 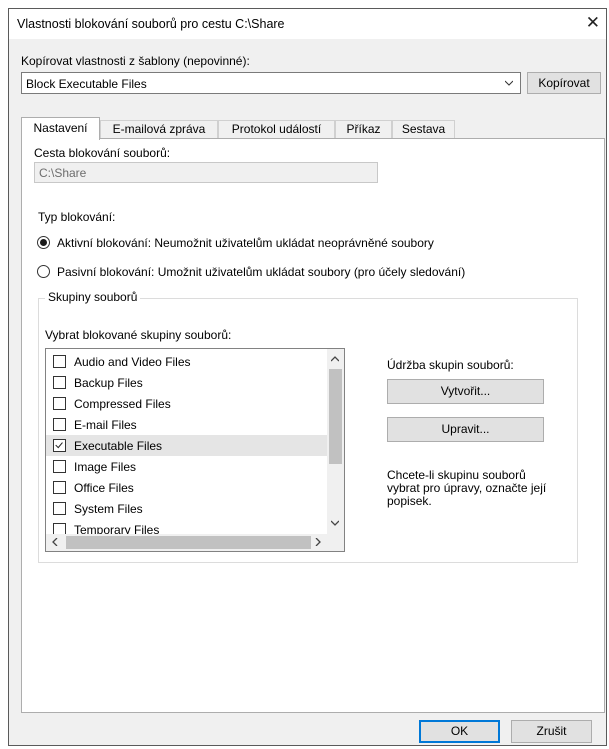 I want to click on list-horizontal-scrollbar, so click(x=186, y=542).